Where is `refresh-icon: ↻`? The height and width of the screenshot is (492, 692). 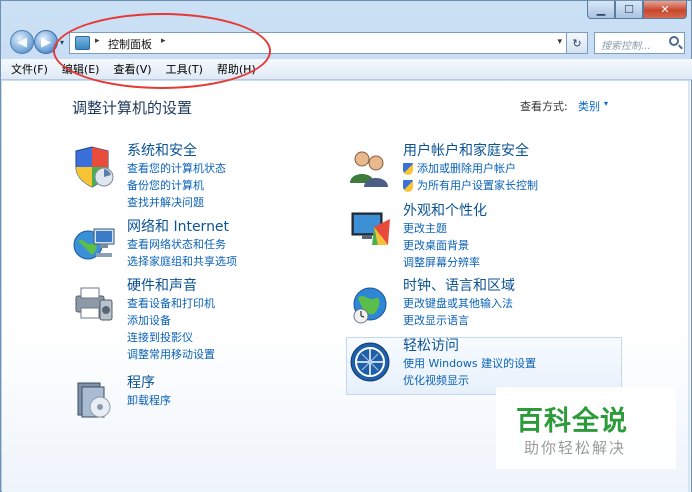
refresh-icon: ↻ is located at coordinates (577, 43).